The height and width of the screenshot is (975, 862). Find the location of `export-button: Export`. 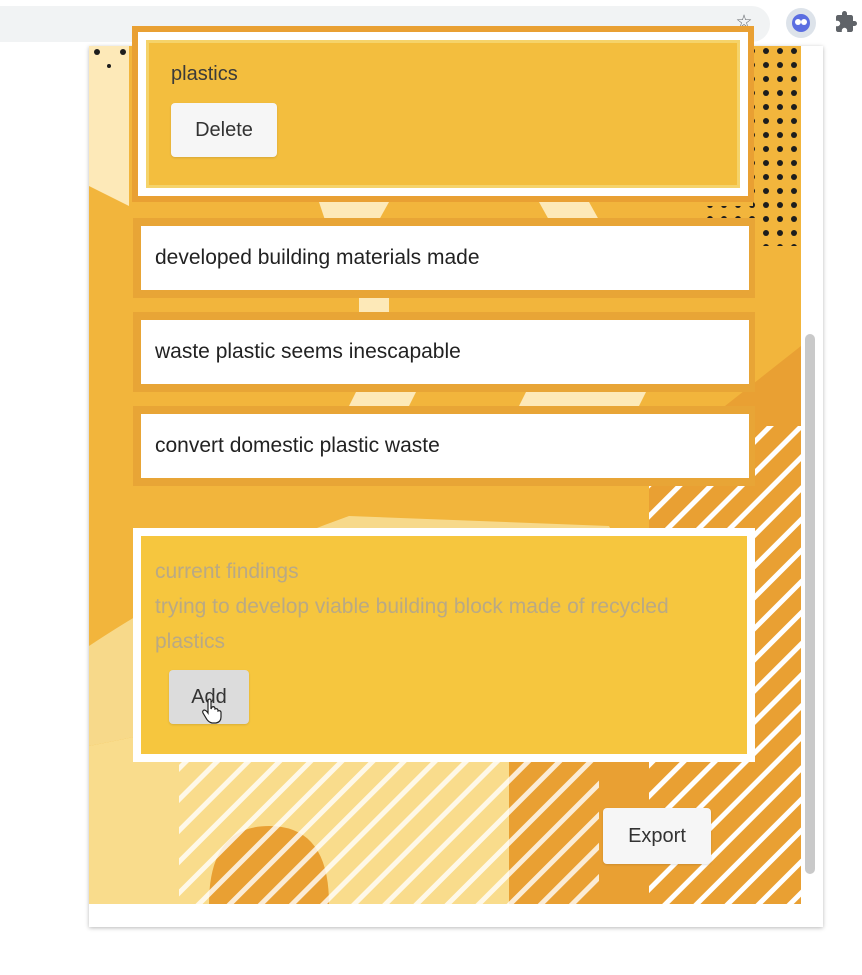

export-button: Export is located at coordinates (657, 836).